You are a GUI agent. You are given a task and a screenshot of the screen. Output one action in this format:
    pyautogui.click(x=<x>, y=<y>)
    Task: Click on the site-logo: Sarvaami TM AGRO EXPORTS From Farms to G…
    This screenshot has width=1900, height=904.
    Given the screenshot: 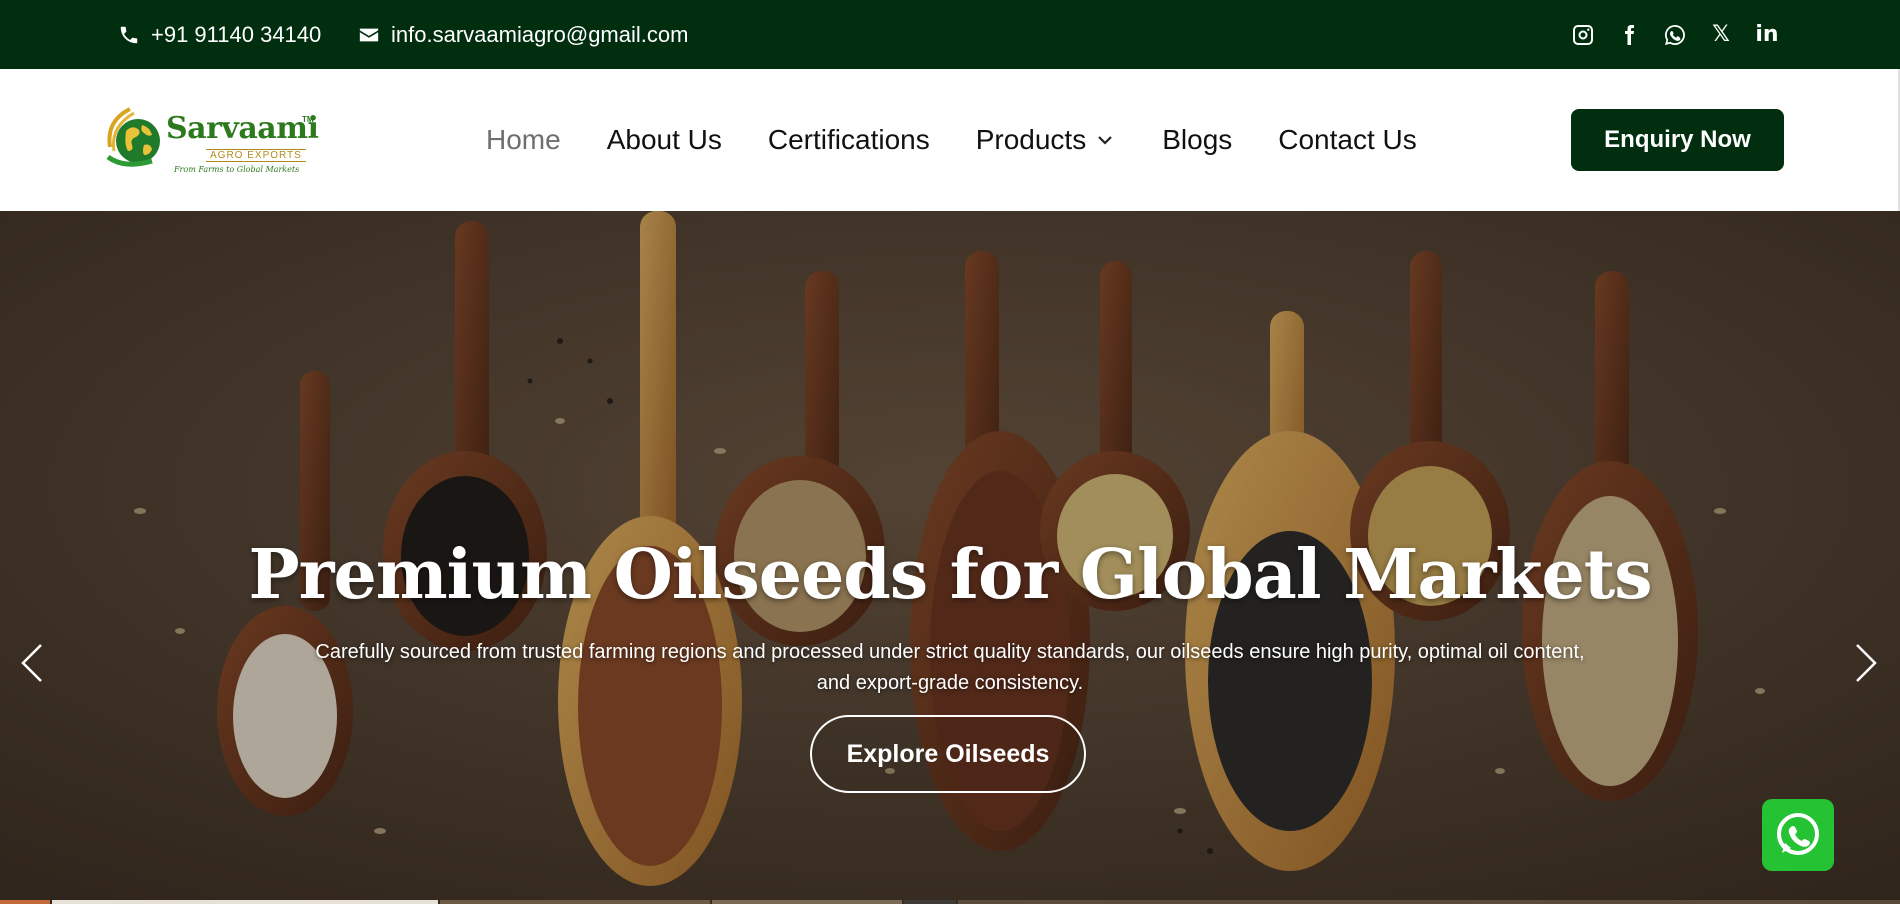 What is the action you would take?
    pyautogui.click(x=209, y=139)
    